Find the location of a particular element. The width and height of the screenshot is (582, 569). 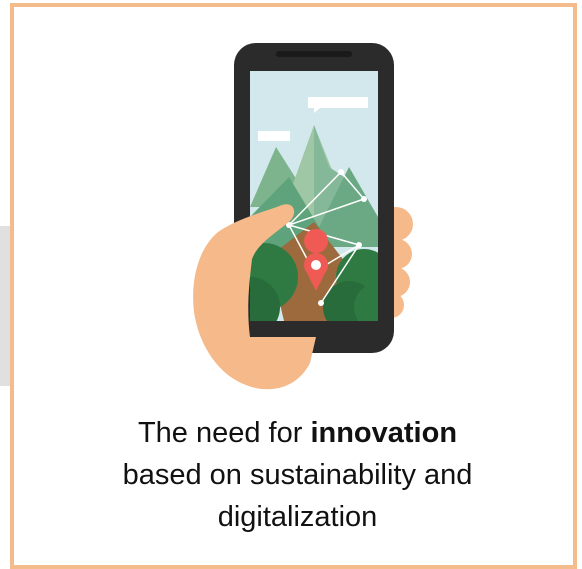

caption-line-3: digitalization is located at coordinates (297, 517).